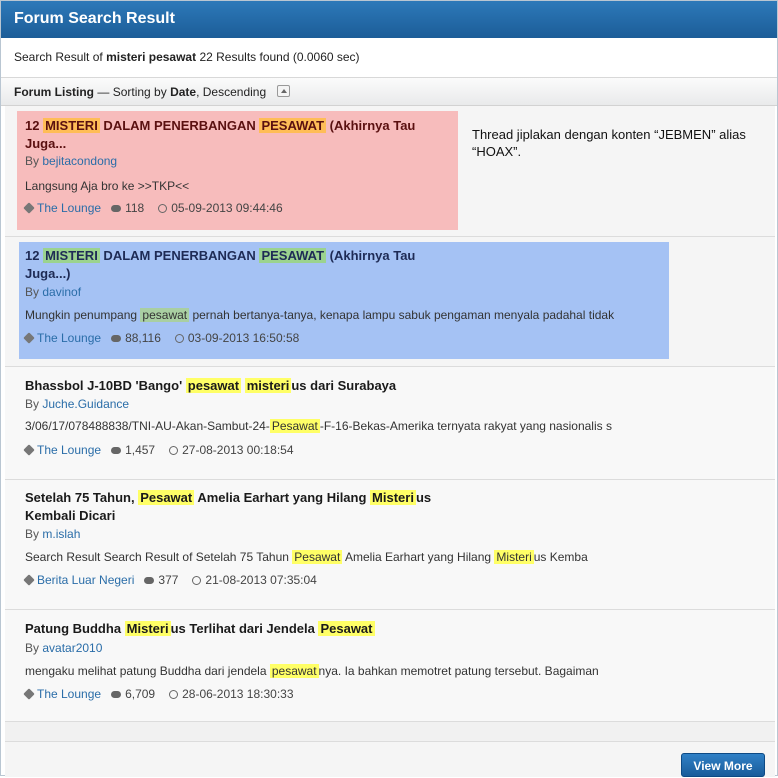 The height and width of the screenshot is (778, 778). I want to click on reply-count: 6,709, so click(140, 694).